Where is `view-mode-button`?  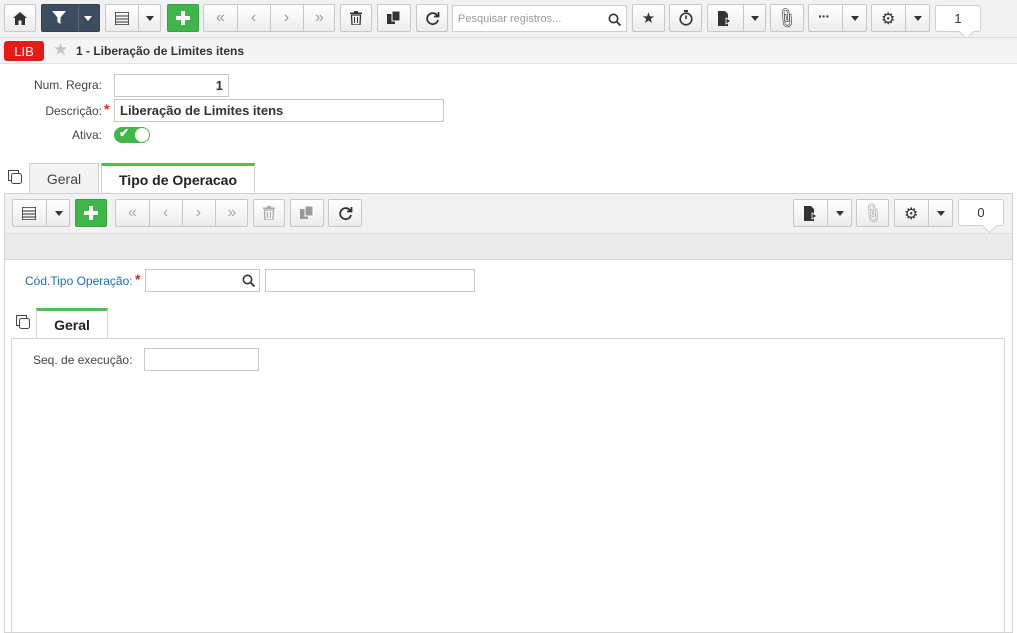 view-mode-button is located at coordinates (133, 18).